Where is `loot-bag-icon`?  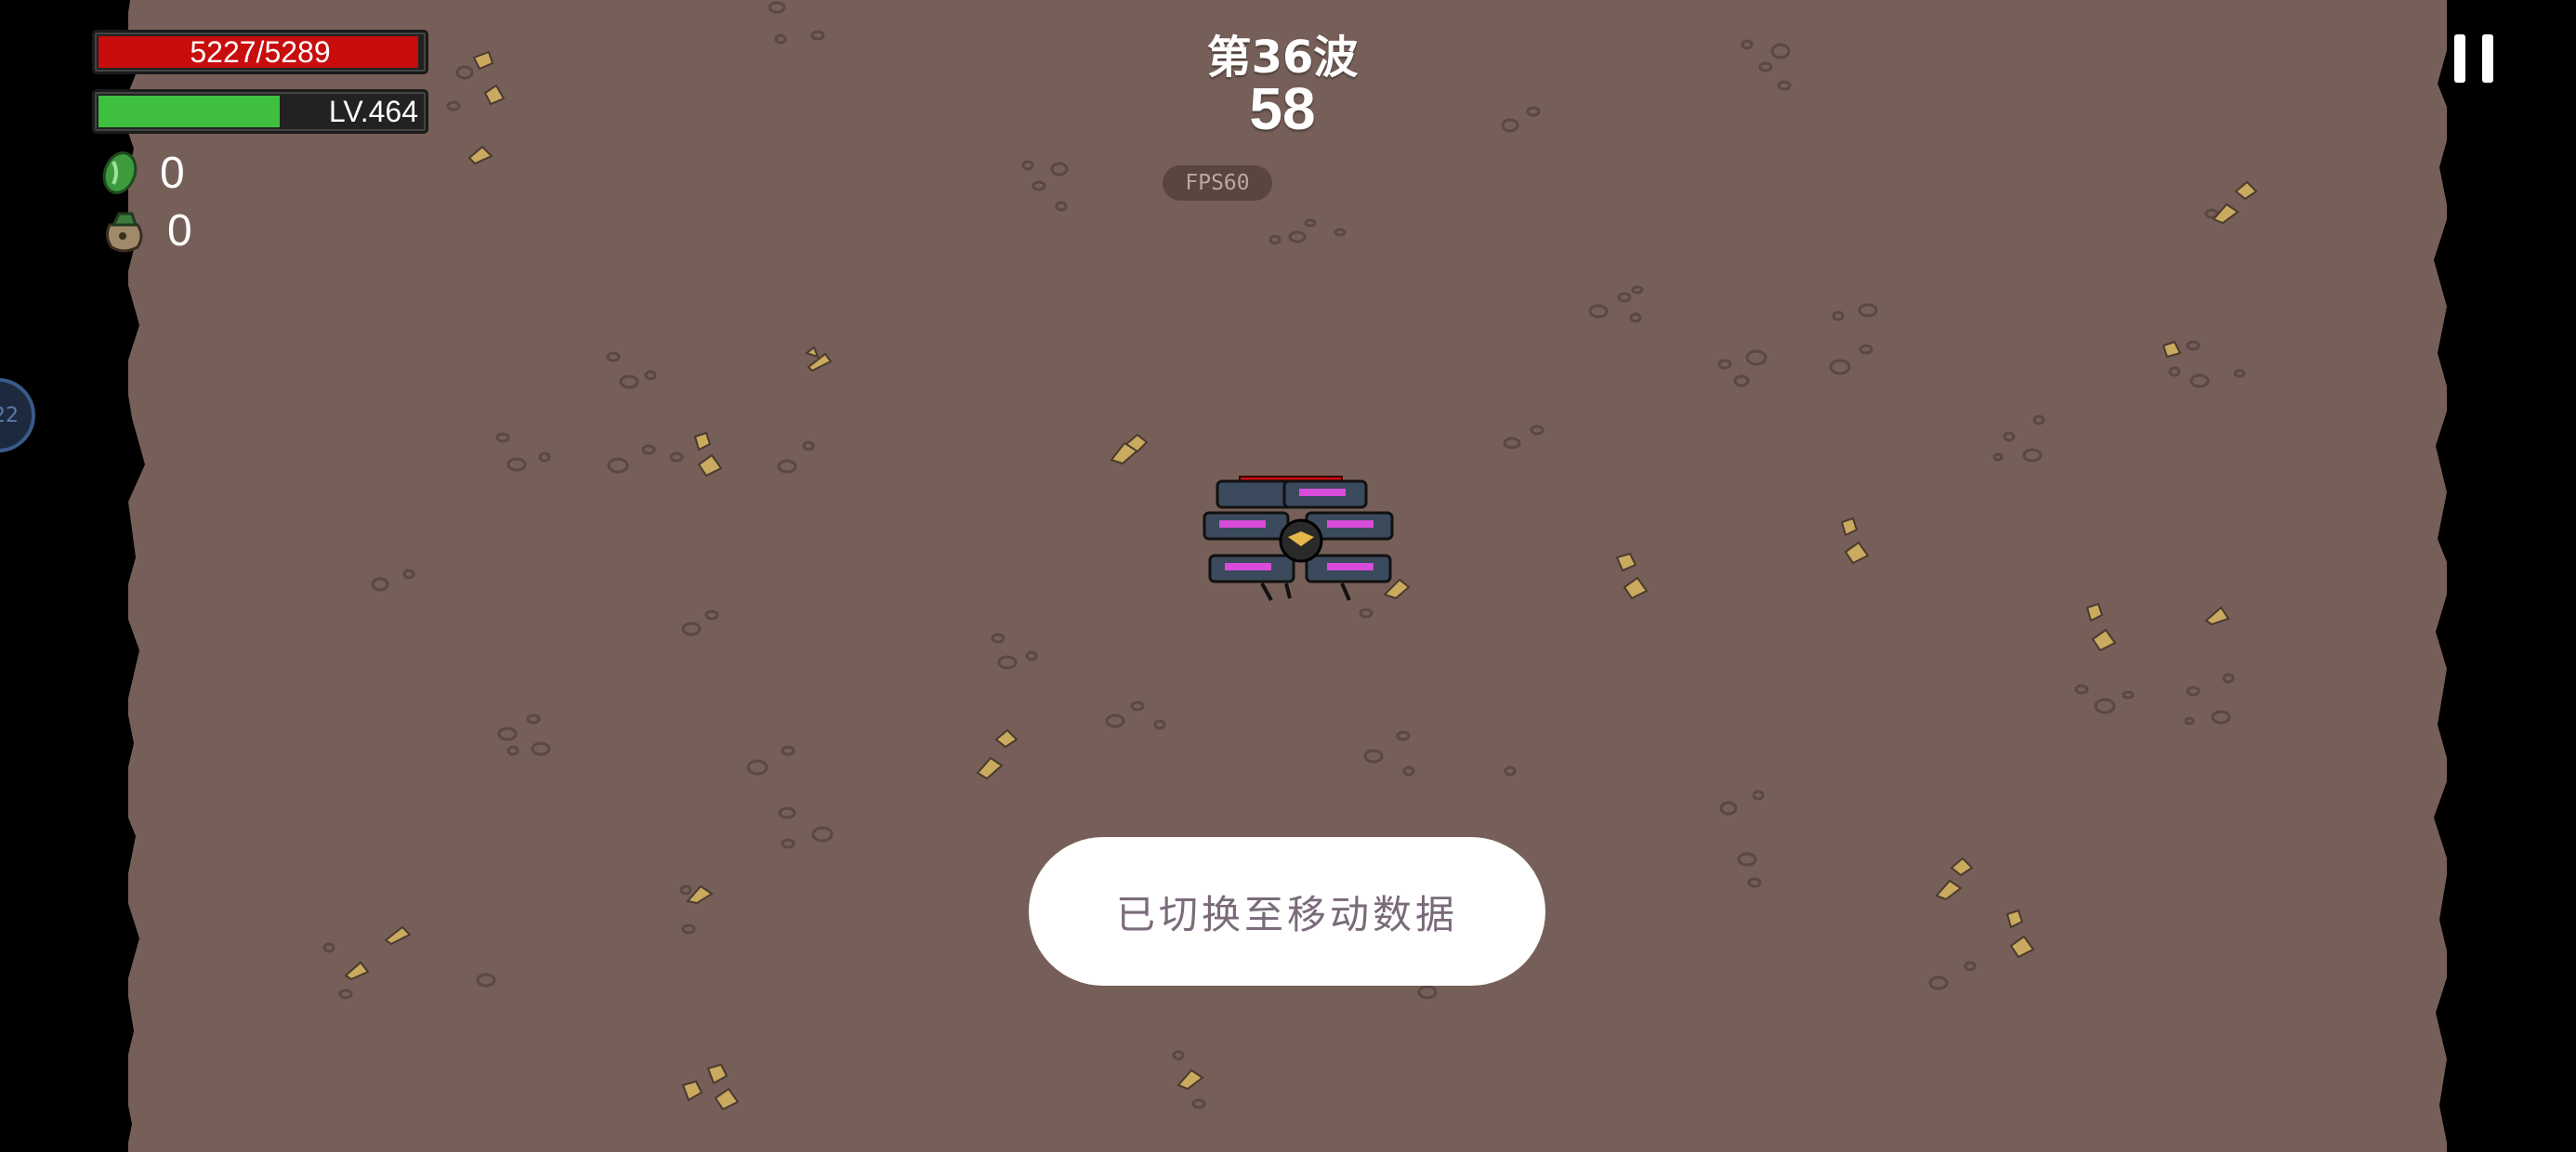 loot-bag-icon is located at coordinates (124, 232).